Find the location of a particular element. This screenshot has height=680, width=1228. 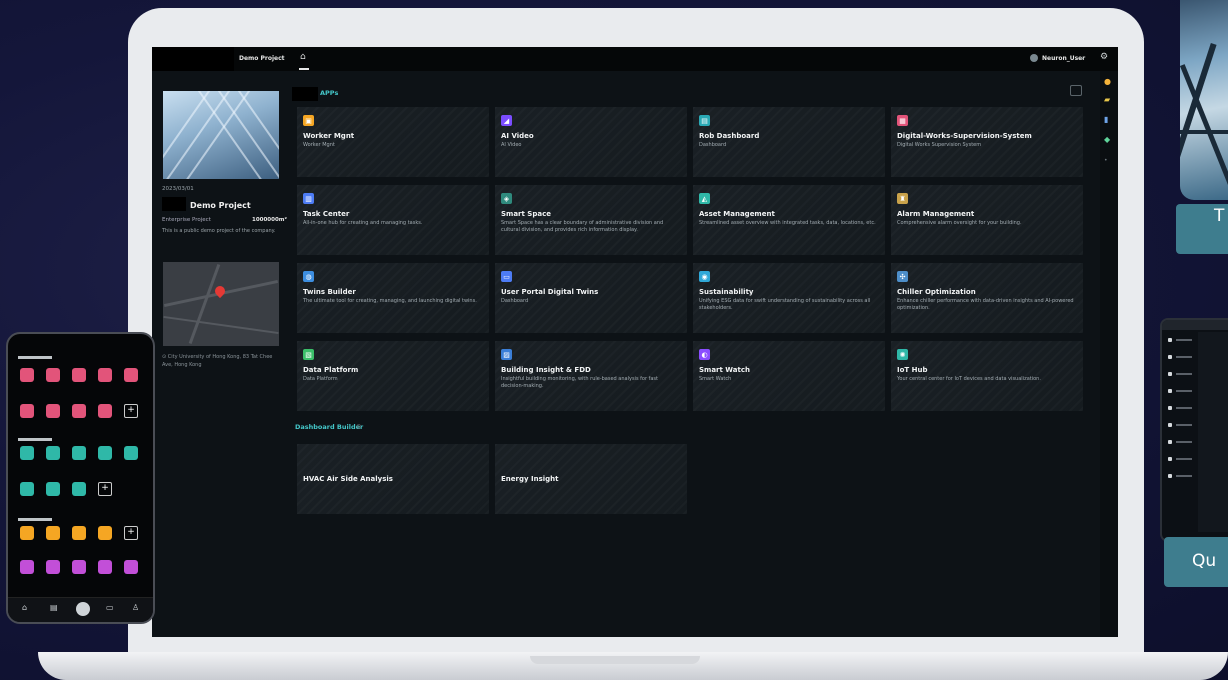

avatar is located at coordinates (1034, 58).